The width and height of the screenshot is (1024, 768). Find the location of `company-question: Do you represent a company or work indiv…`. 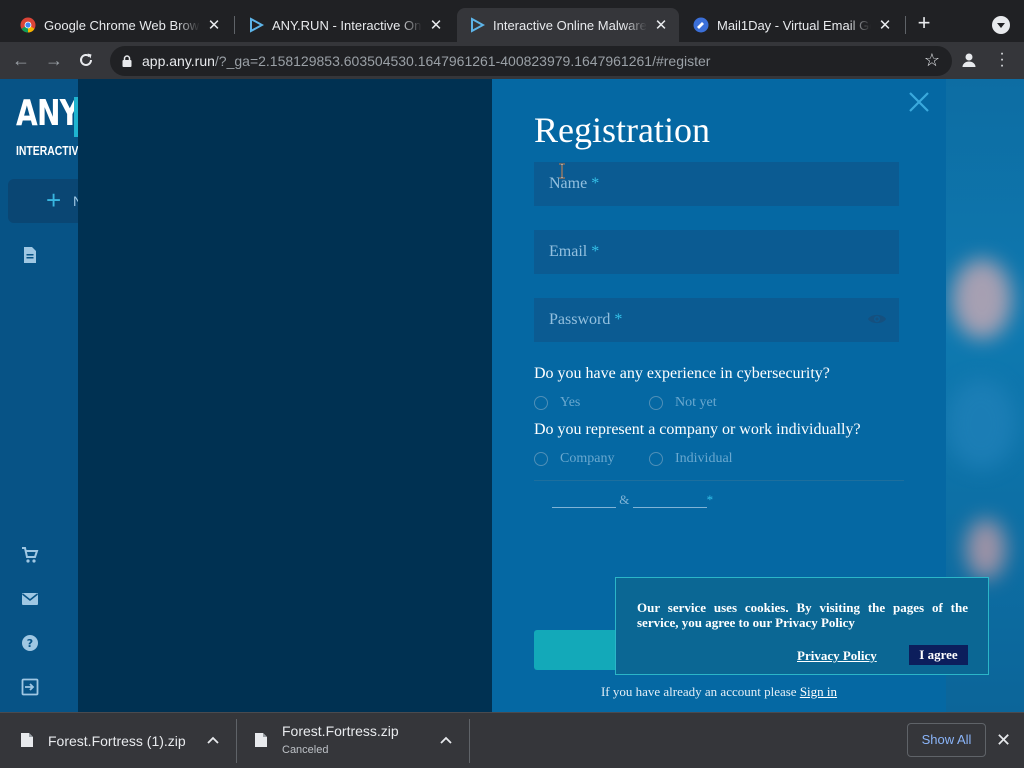

company-question: Do you represent a company or work indiv… is located at coordinates (697, 429).